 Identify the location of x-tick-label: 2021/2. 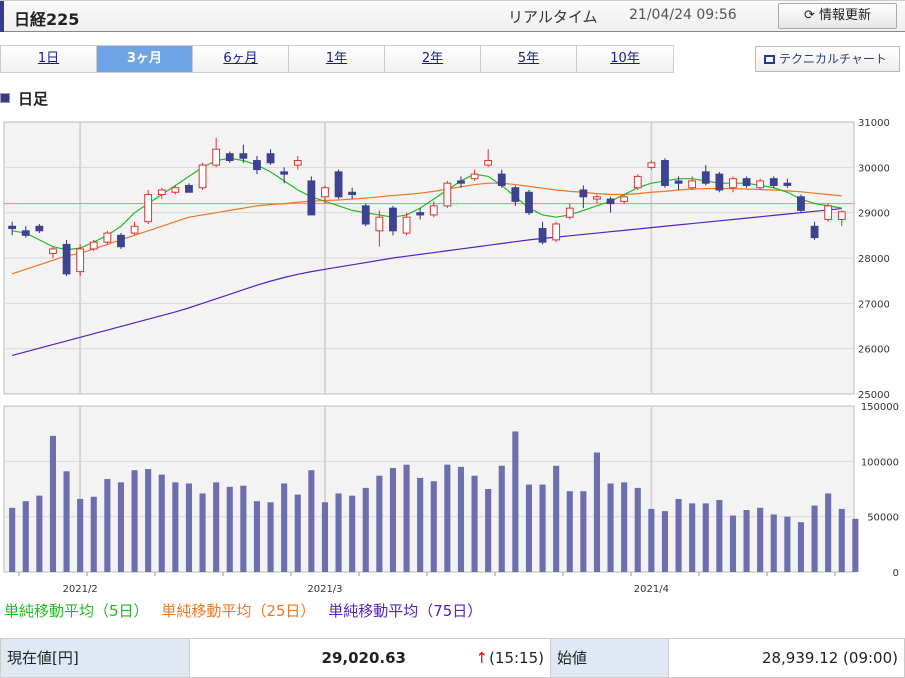
(80, 589).